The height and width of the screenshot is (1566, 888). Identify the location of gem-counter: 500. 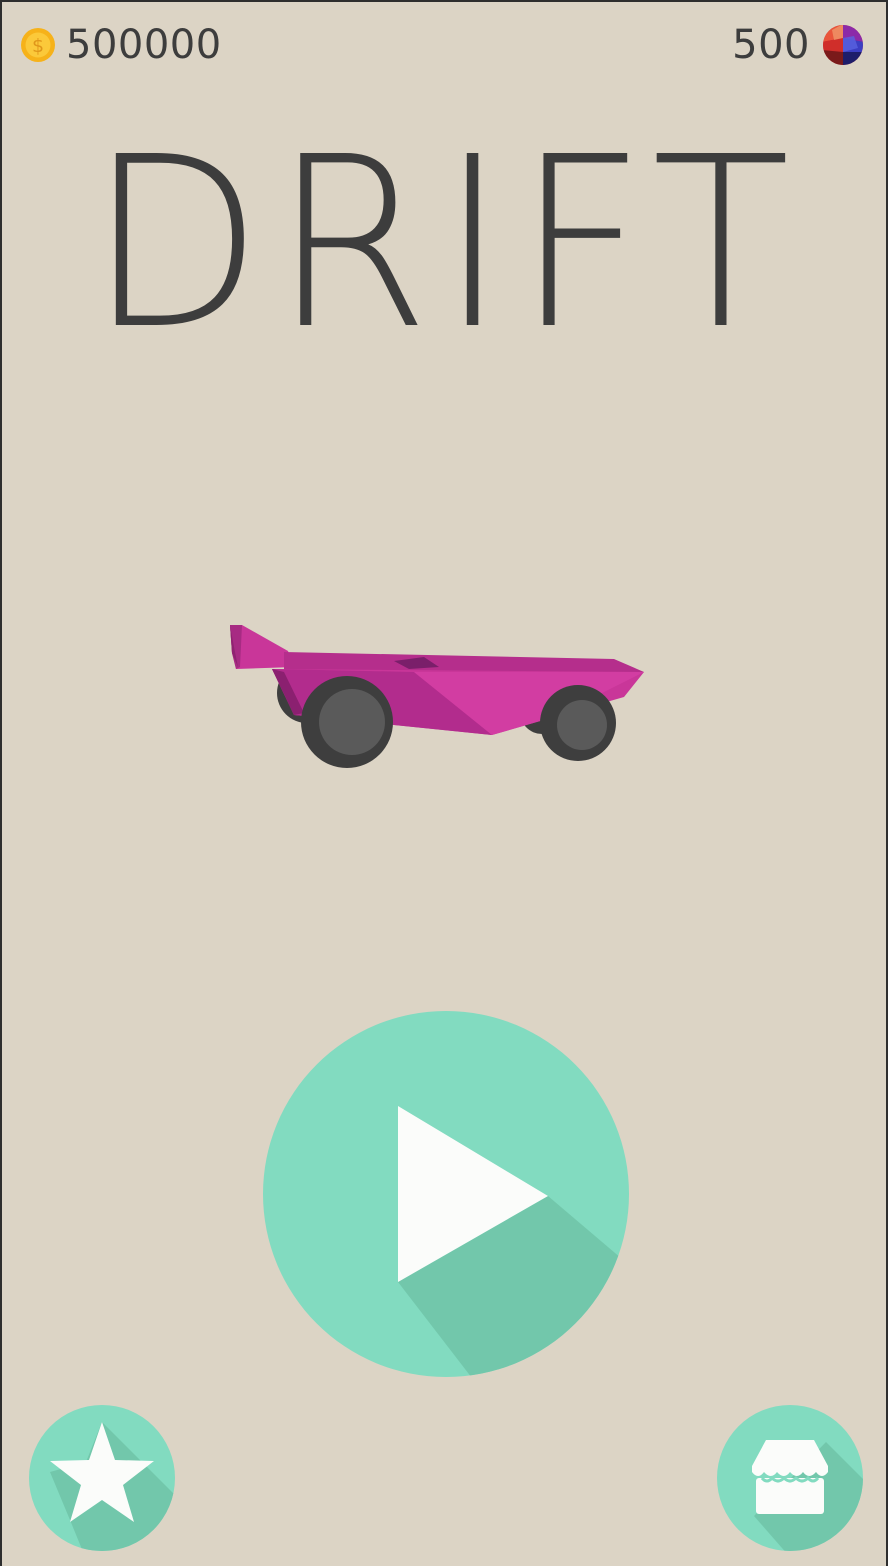
(798, 45).